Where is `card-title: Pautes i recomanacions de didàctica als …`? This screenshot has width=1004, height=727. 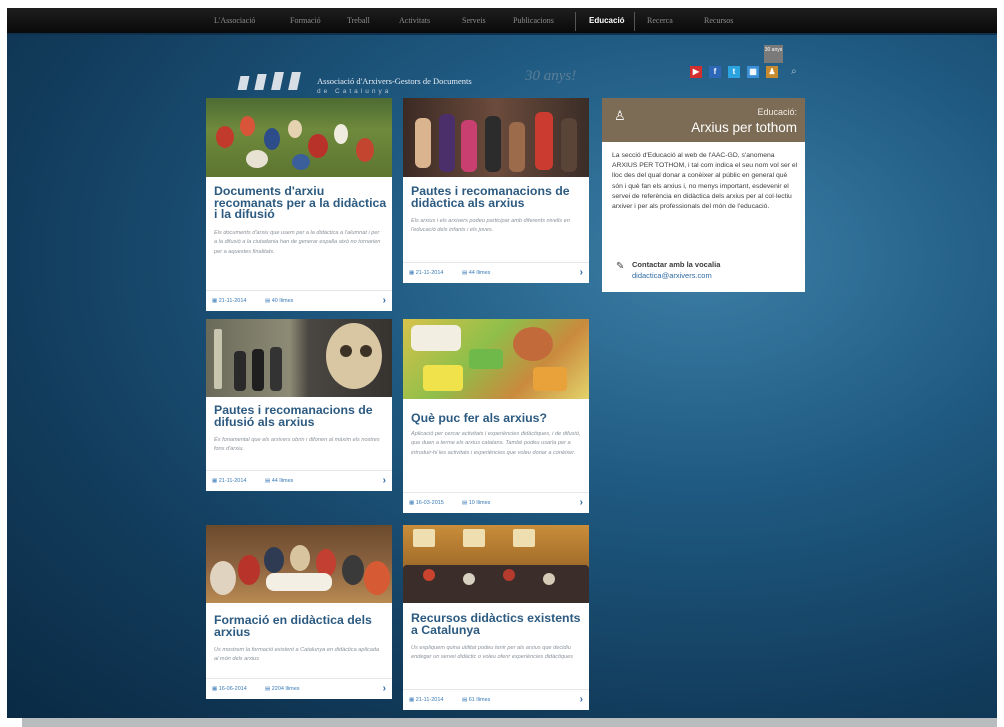
card-title: Pautes i recomanacions de didàctica als … is located at coordinates (499, 197).